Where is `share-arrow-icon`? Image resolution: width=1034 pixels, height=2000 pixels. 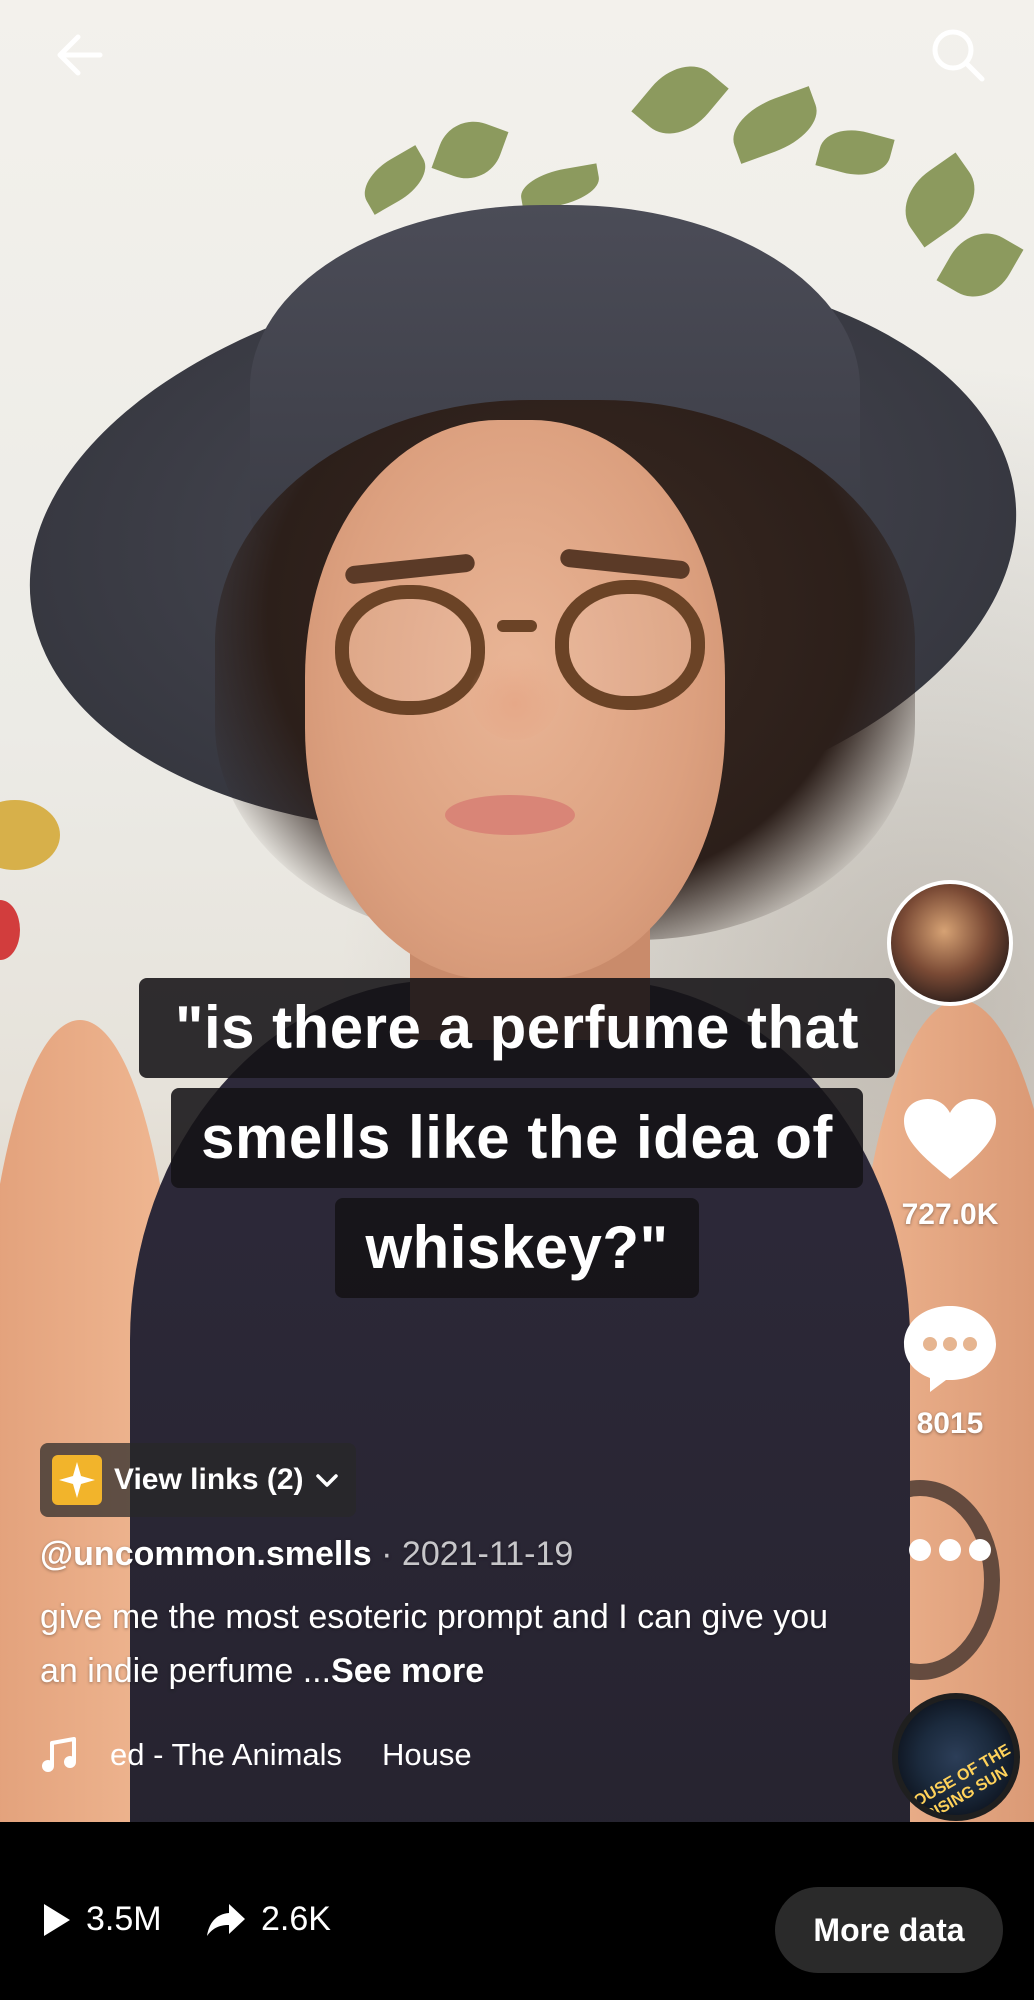 share-arrow-icon is located at coordinates (226, 1919).